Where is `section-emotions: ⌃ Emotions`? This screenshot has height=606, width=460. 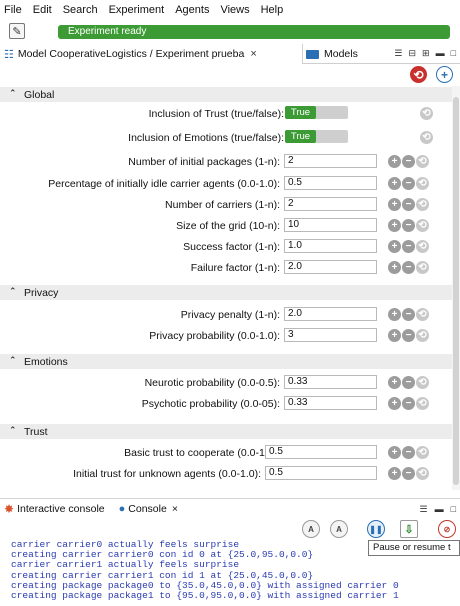 section-emotions: ⌃ Emotions is located at coordinates (226, 361).